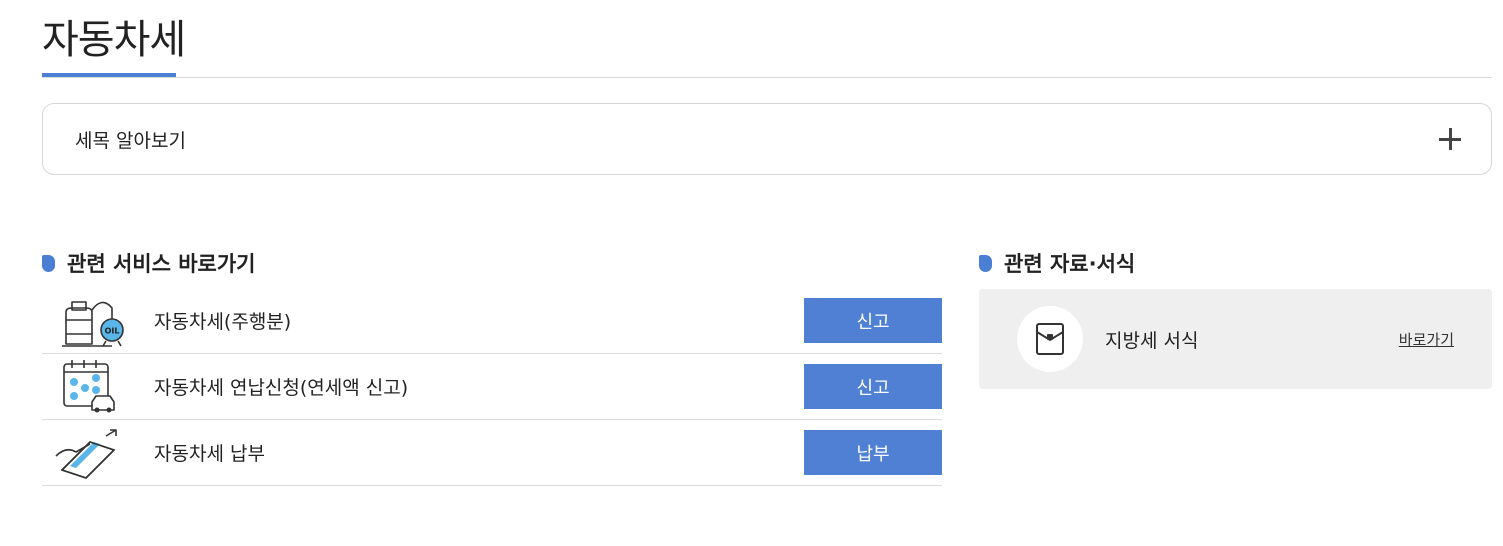 The image size is (1503, 546). What do you see at coordinates (1070, 264) in the screenshot?
I see `related-forms-title: 관련 자료·서식` at bounding box center [1070, 264].